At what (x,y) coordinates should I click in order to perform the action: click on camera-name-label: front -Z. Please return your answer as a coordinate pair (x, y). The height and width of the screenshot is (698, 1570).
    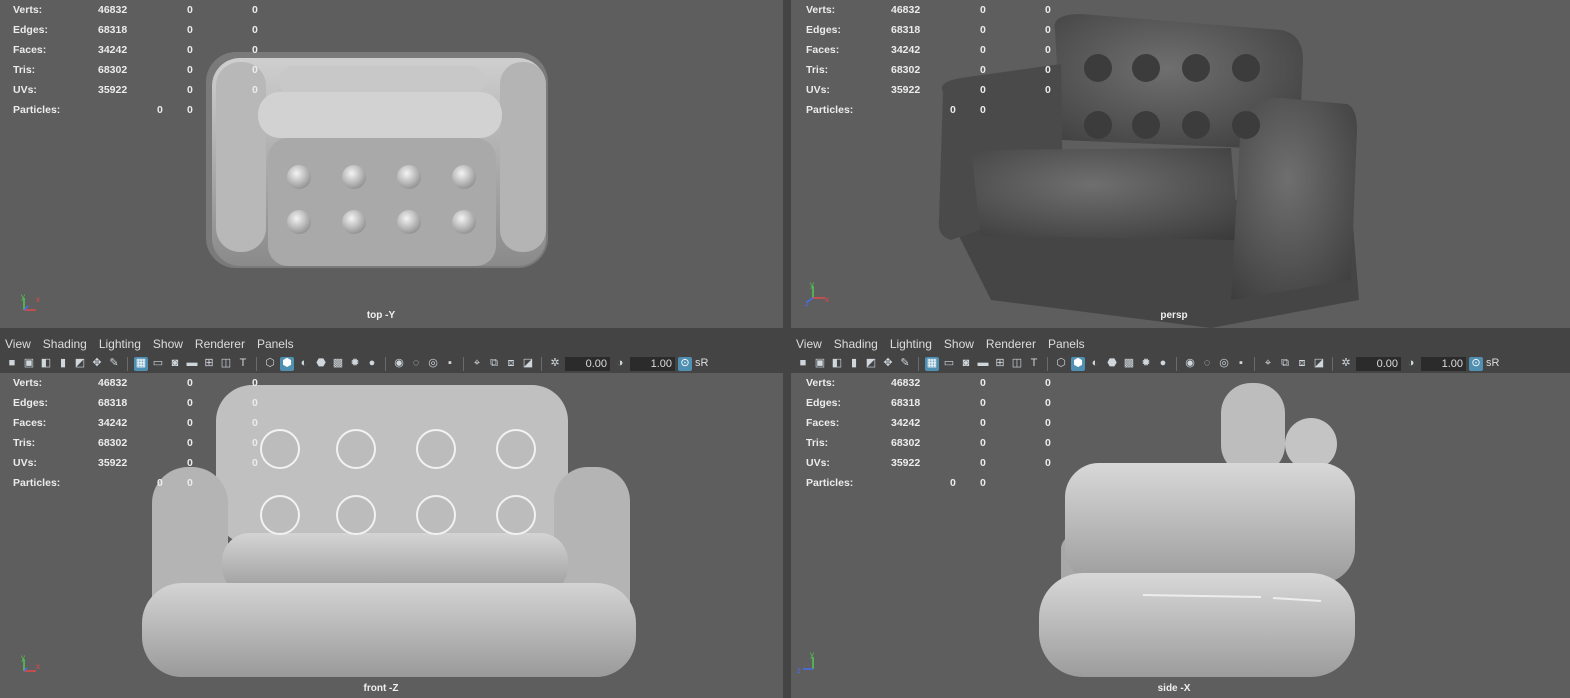
    Looking at the image, I should click on (381, 688).